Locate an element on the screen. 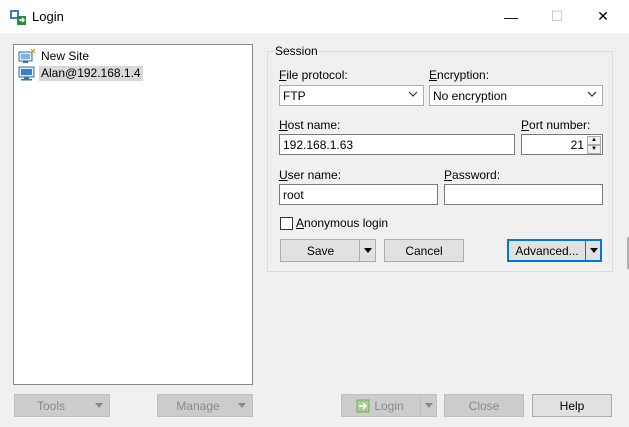 This screenshot has width=629, height=427. password-label: Password: is located at coordinates (472, 175).